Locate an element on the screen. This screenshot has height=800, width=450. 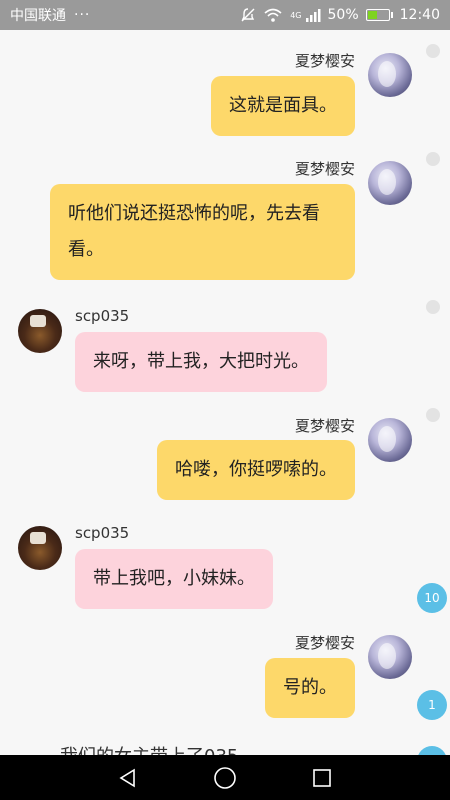
battery-percent: 50% is located at coordinates (343, 15).